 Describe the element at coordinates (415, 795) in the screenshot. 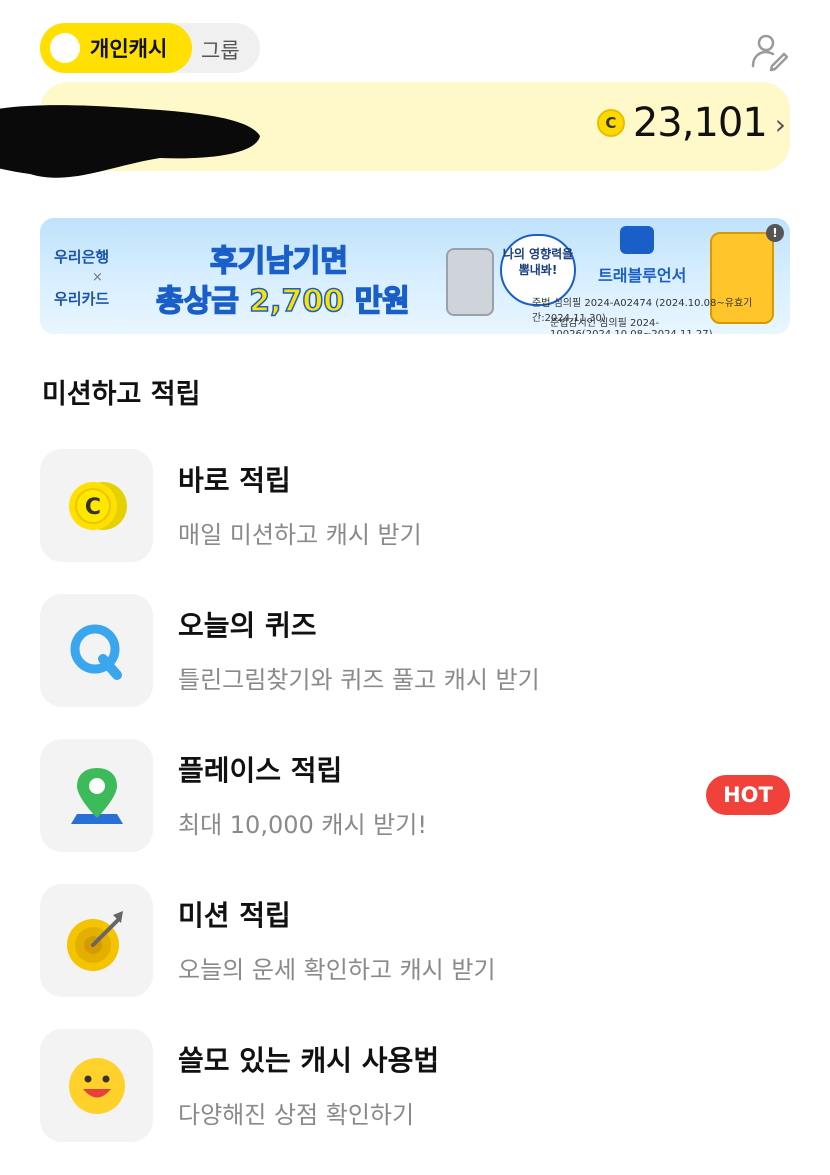

I see `mission-item-place: 플레이스 적립 최대 10,000 캐시 받기! HOT` at that location.